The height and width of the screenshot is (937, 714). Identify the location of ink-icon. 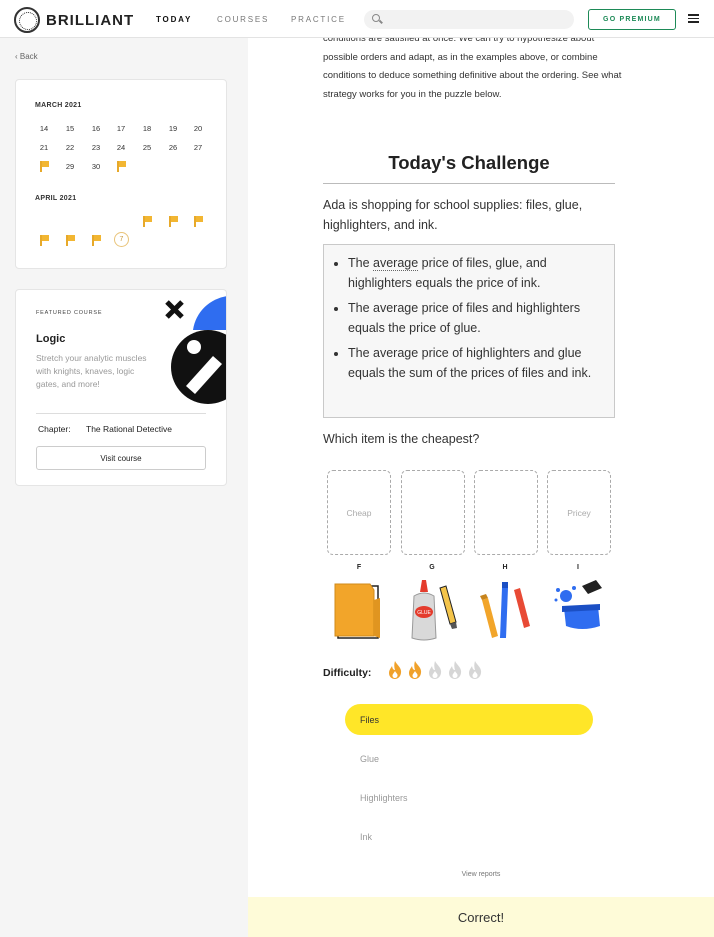
(578, 610).